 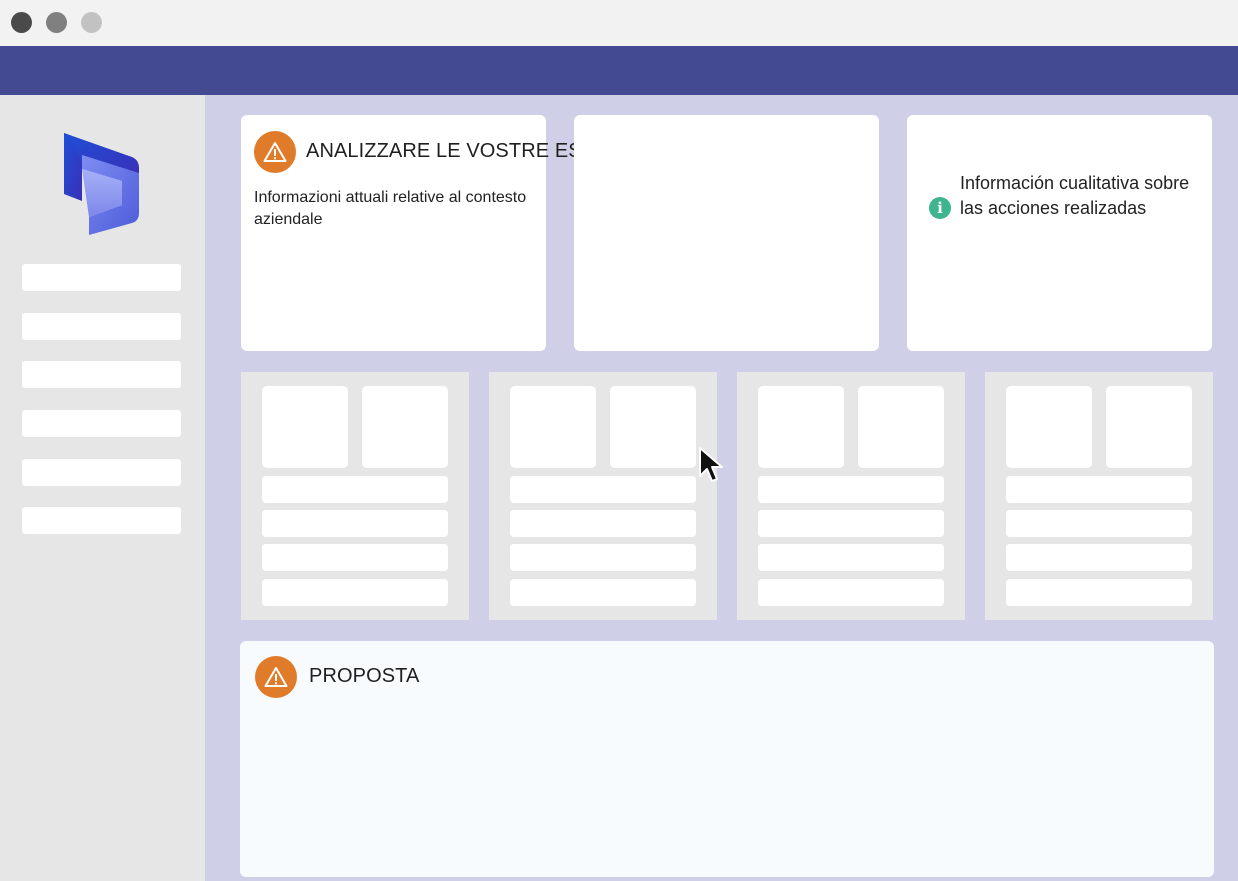 I want to click on info-icon: i, so click(x=940, y=208).